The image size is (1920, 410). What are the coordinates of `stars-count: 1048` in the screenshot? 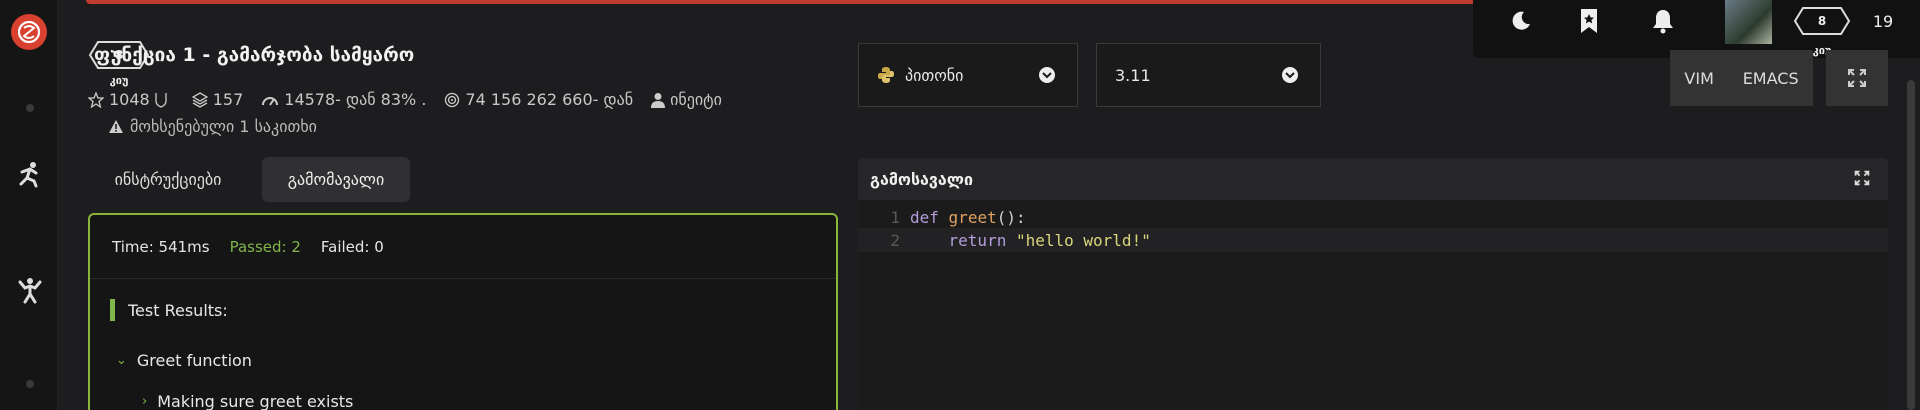 It's located at (129, 99).